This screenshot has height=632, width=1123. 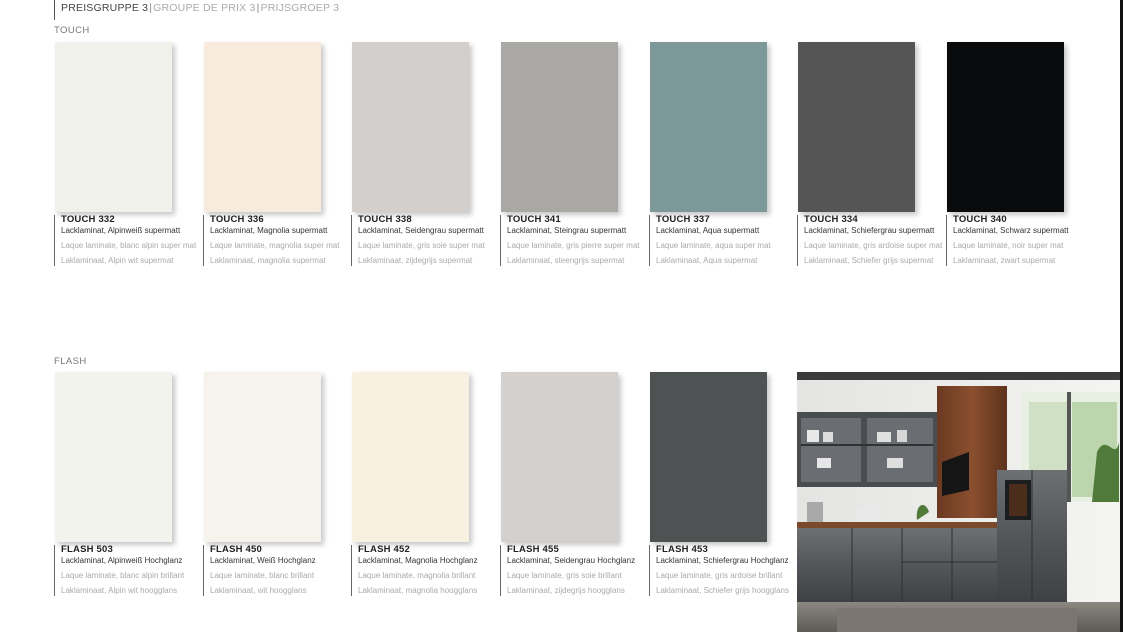 I want to click on swatch-name-de: Lacklaminat, Seidengrau Hochglanz, so click(x=571, y=560).